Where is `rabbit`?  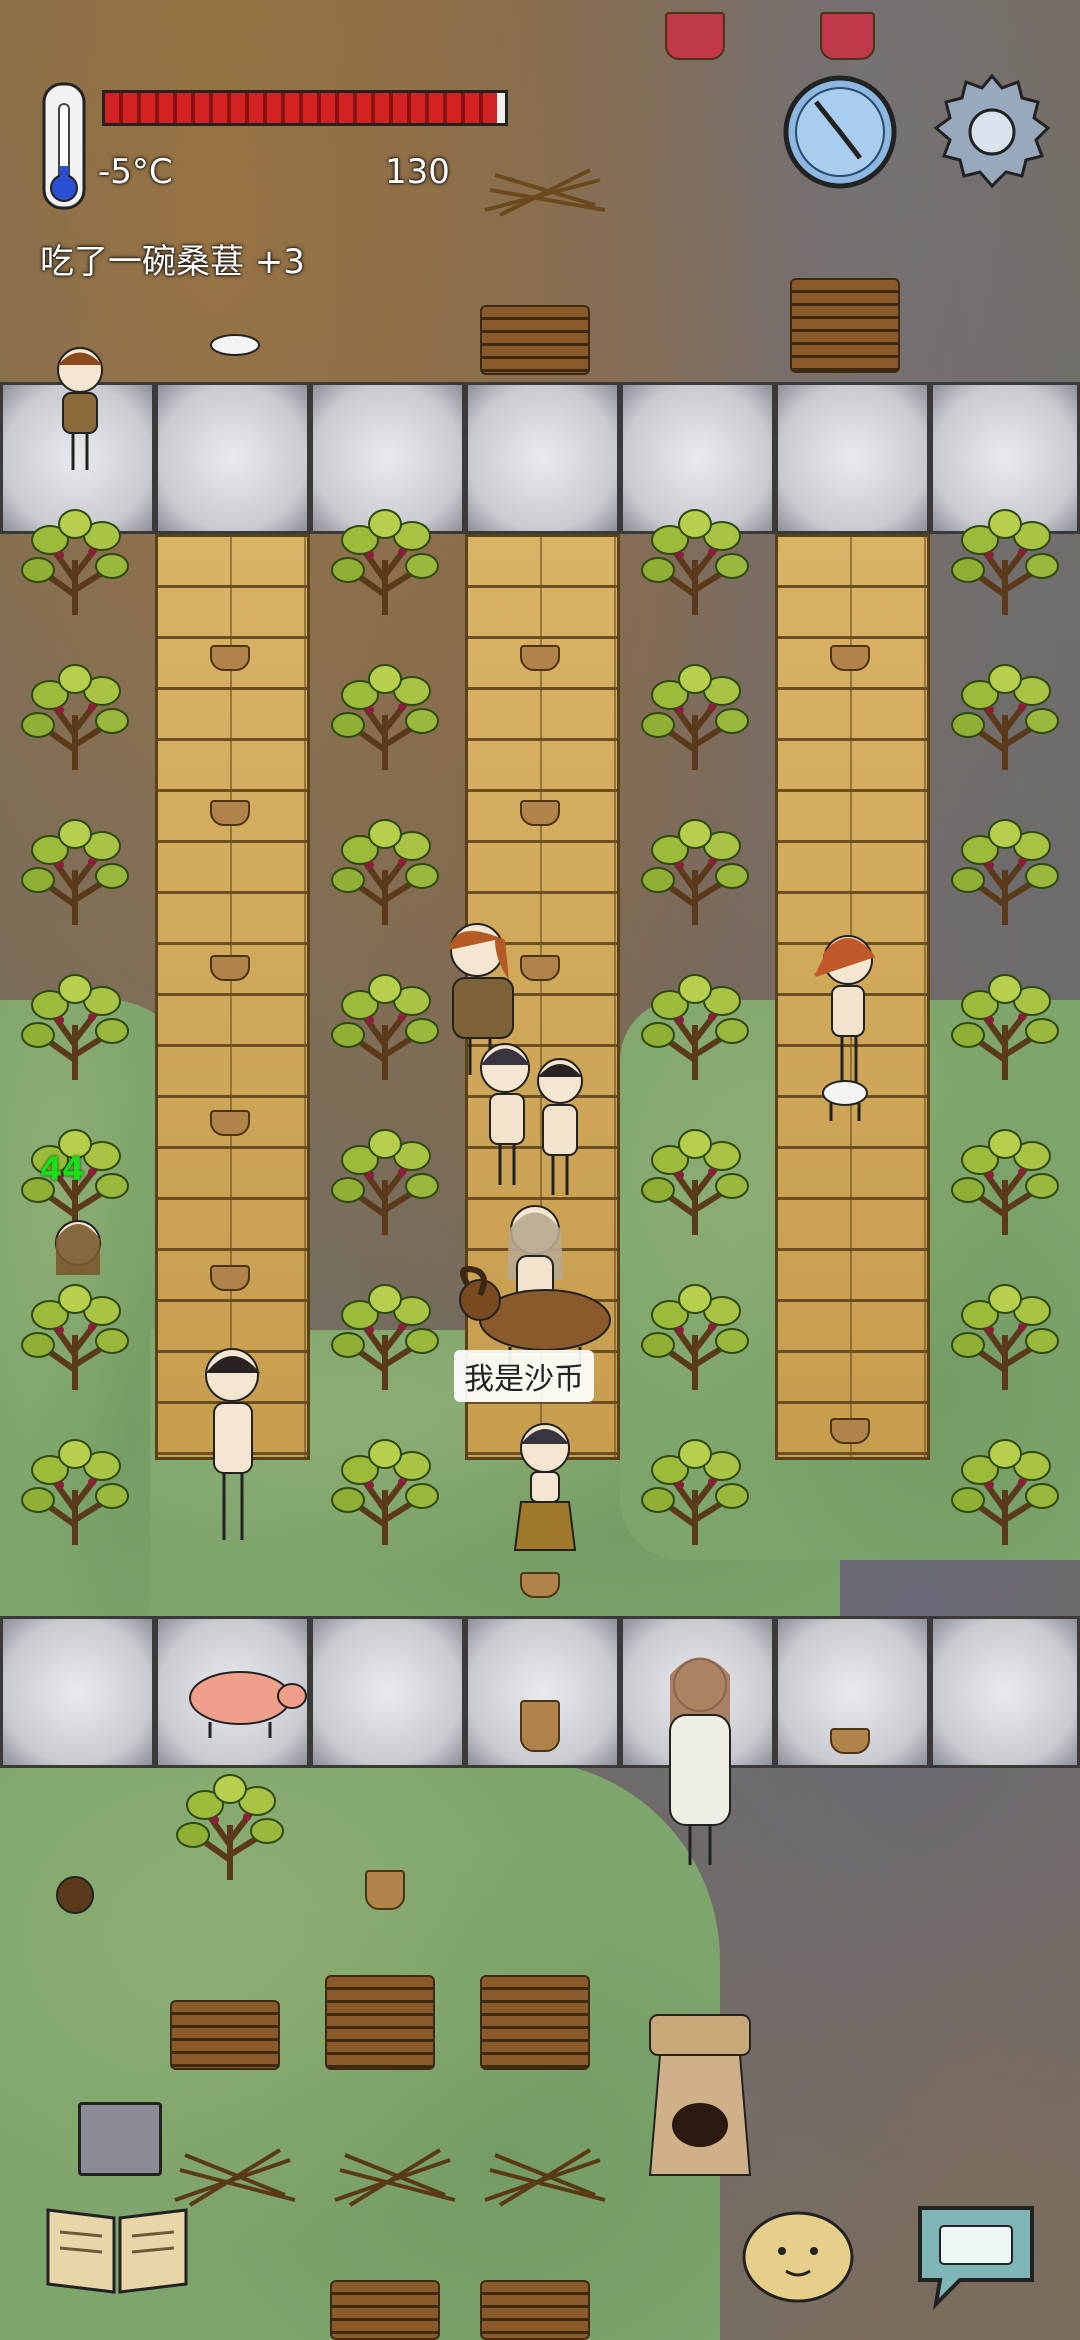 rabbit is located at coordinates (235, 345).